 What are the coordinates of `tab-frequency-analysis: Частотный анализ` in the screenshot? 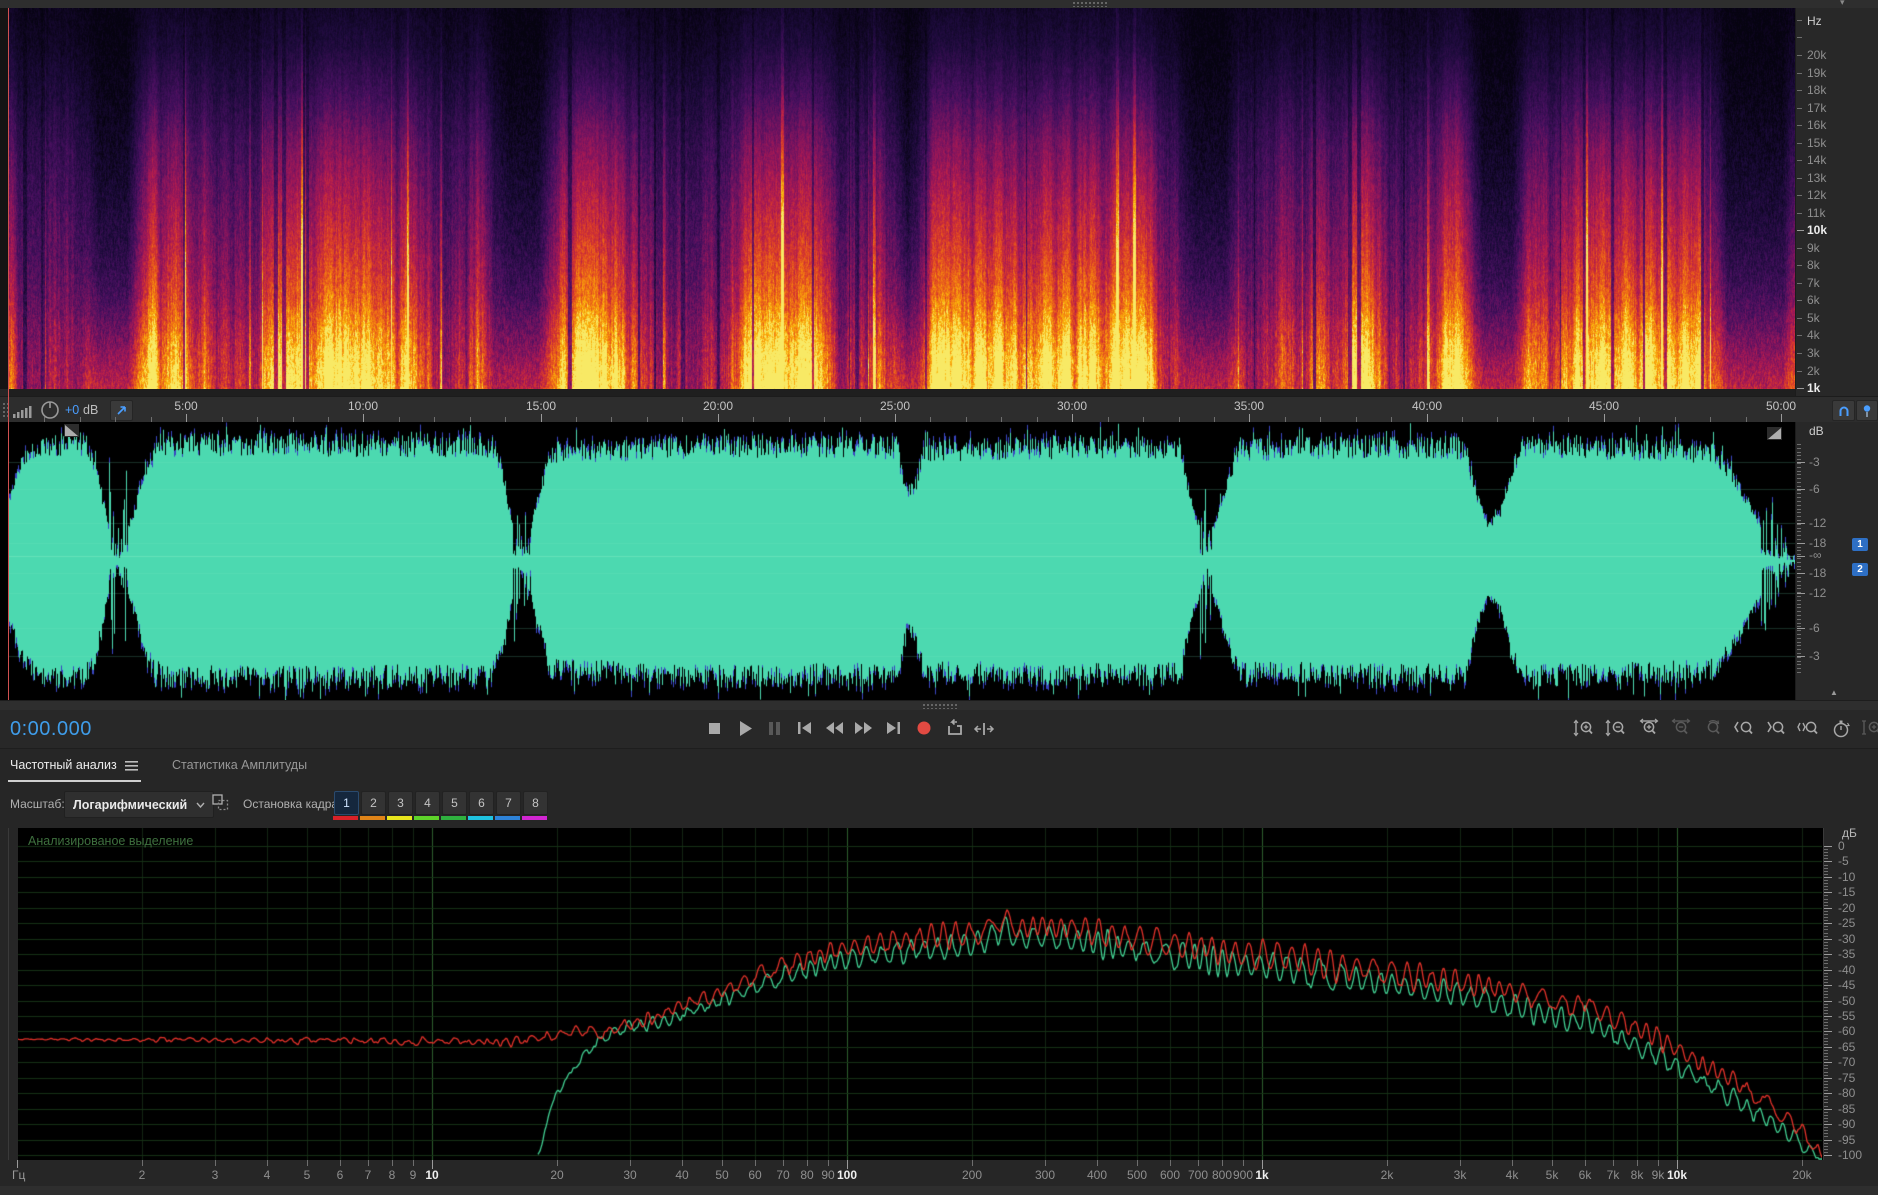 It's located at (63, 765).